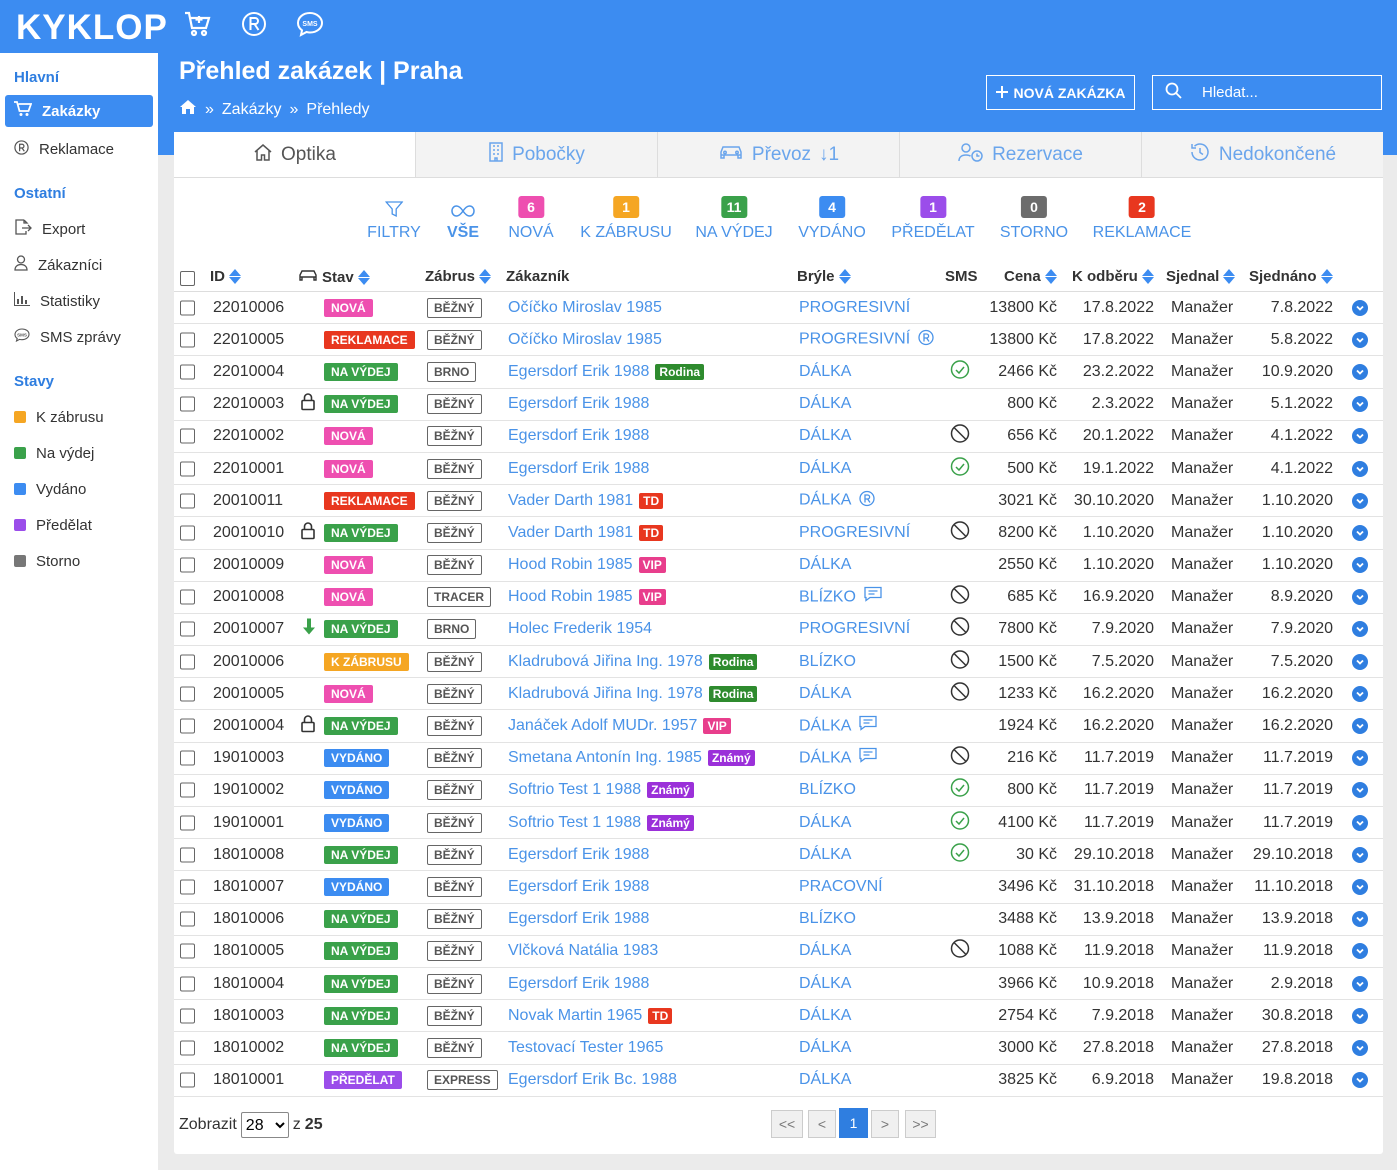 The image size is (1397, 1170). I want to click on col-id: ID, so click(225, 276).